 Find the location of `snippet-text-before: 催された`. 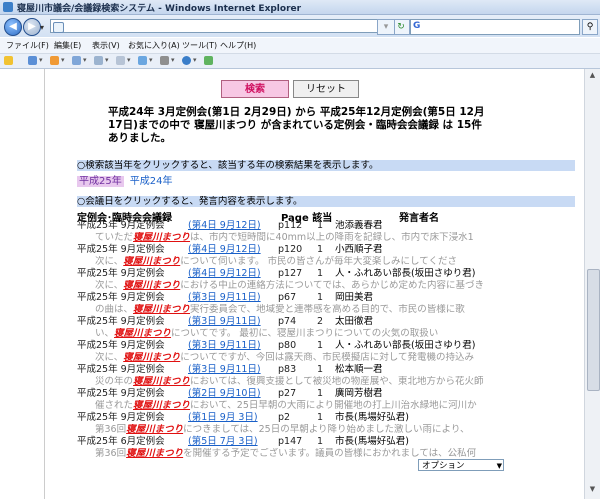

snippet-text-before: 催された is located at coordinates (114, 405).